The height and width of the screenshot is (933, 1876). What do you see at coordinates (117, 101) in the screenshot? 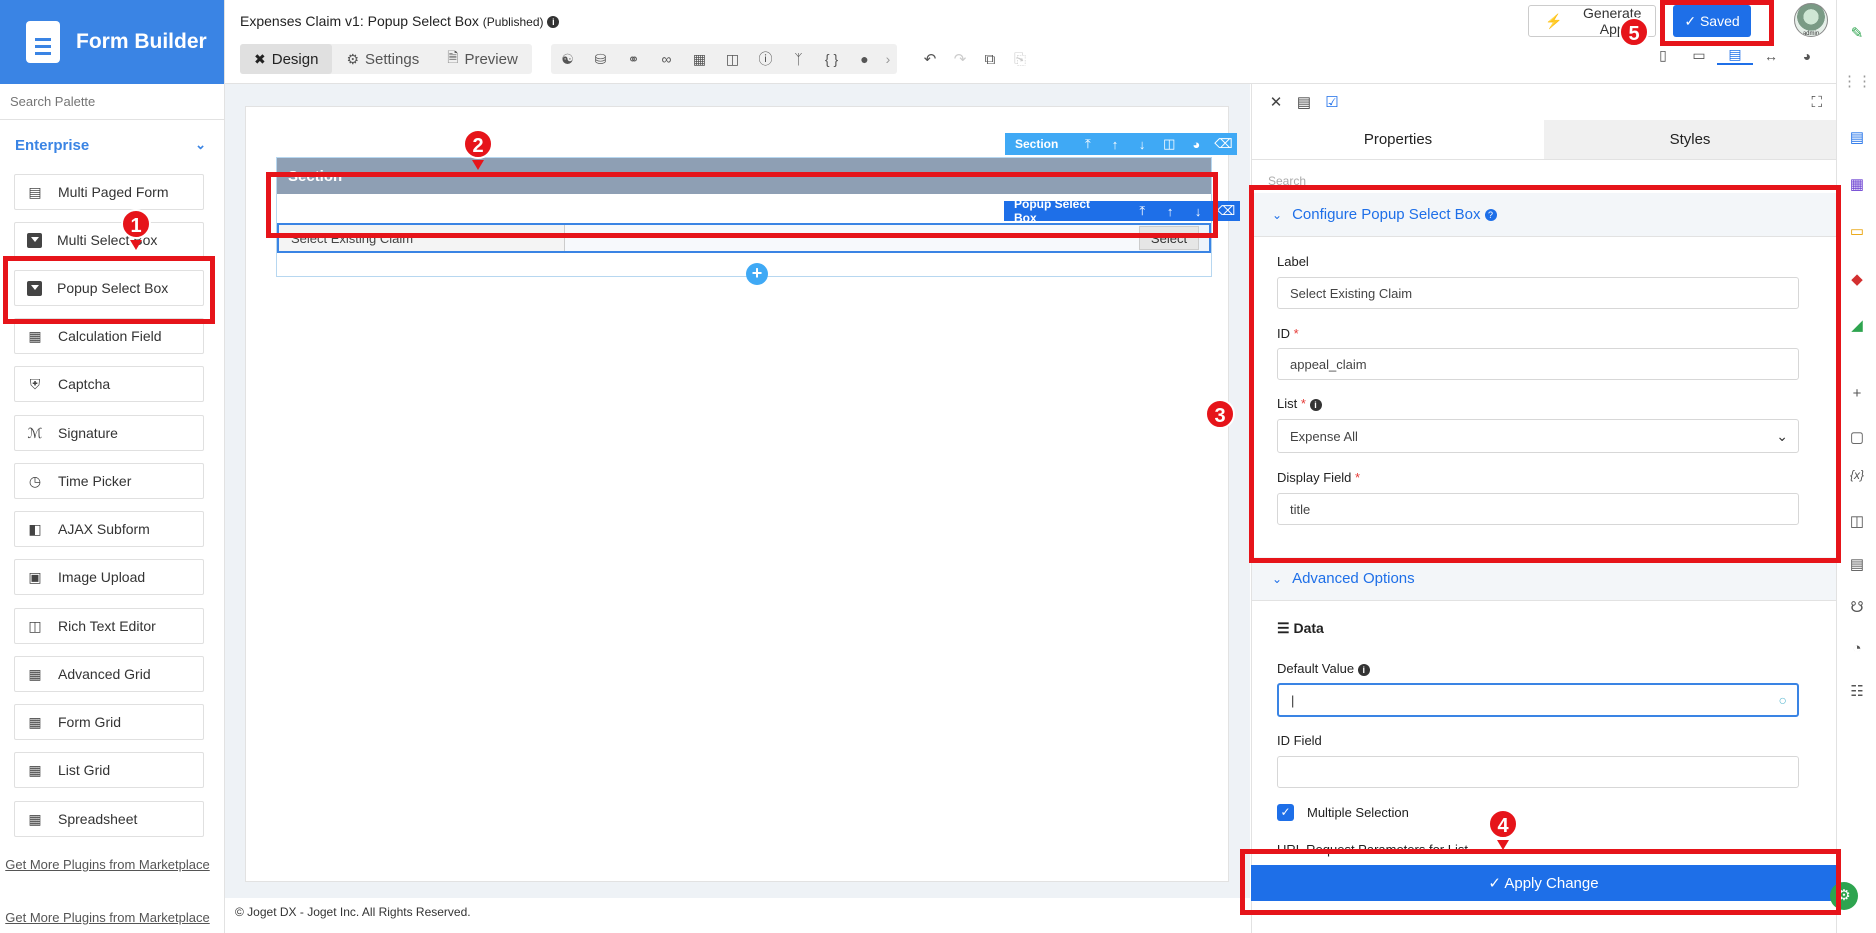
I see `palette-search-input` at bounding box center [117, 101].